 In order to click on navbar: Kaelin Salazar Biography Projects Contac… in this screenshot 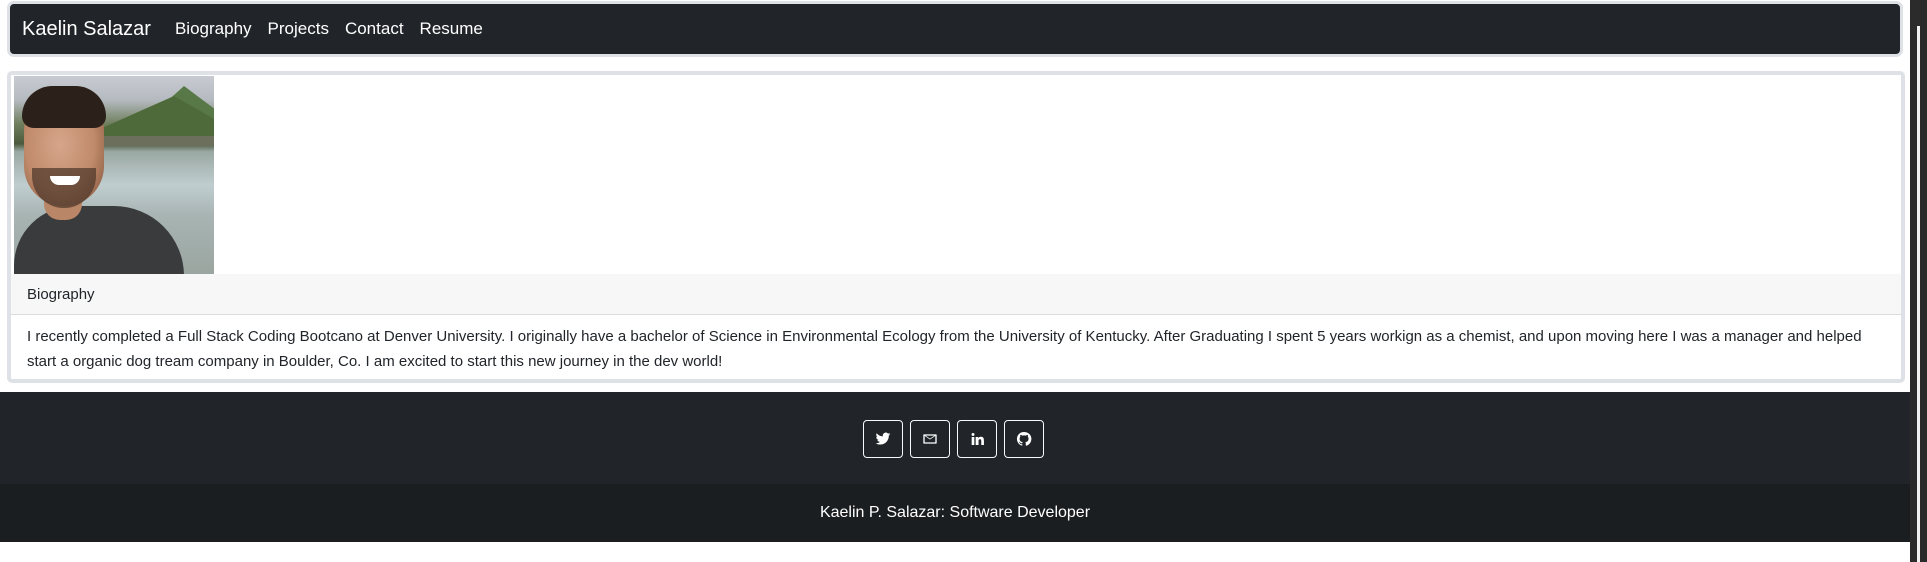, I will do `click(955, 29)`.